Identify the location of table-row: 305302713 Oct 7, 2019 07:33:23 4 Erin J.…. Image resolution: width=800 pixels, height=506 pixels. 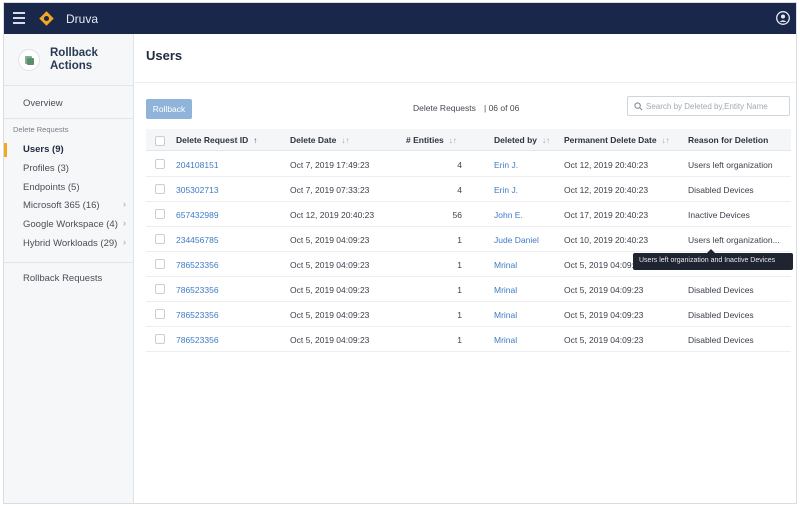
(468, 189).